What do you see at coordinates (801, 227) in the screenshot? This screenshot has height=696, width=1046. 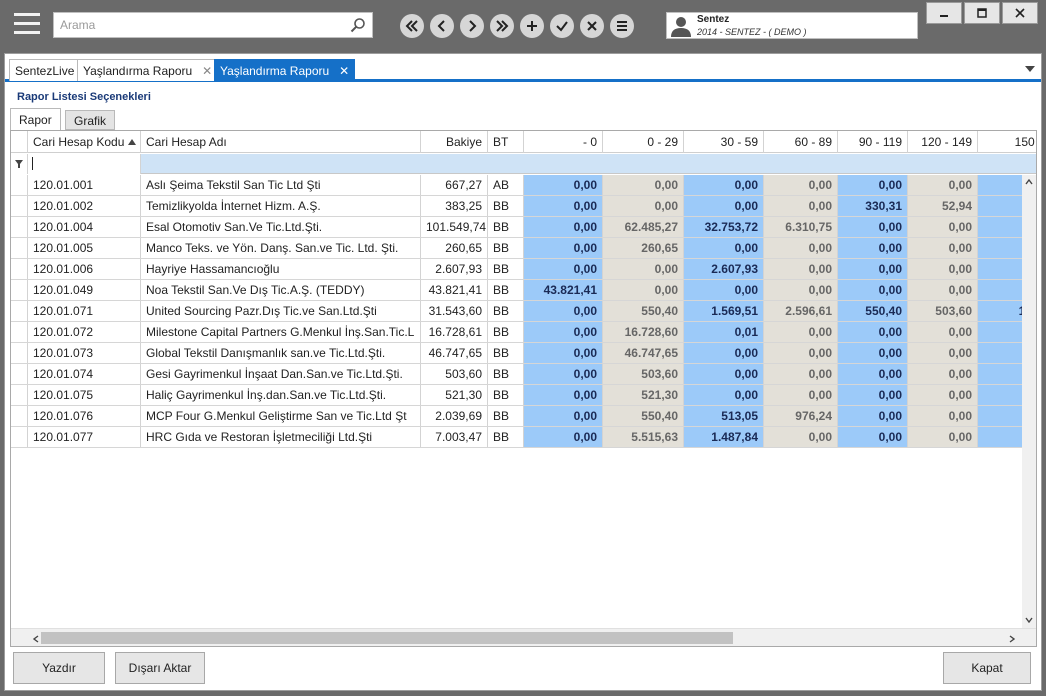 I see `table-cell: 6.310,75` at bounding box center [801, 227].